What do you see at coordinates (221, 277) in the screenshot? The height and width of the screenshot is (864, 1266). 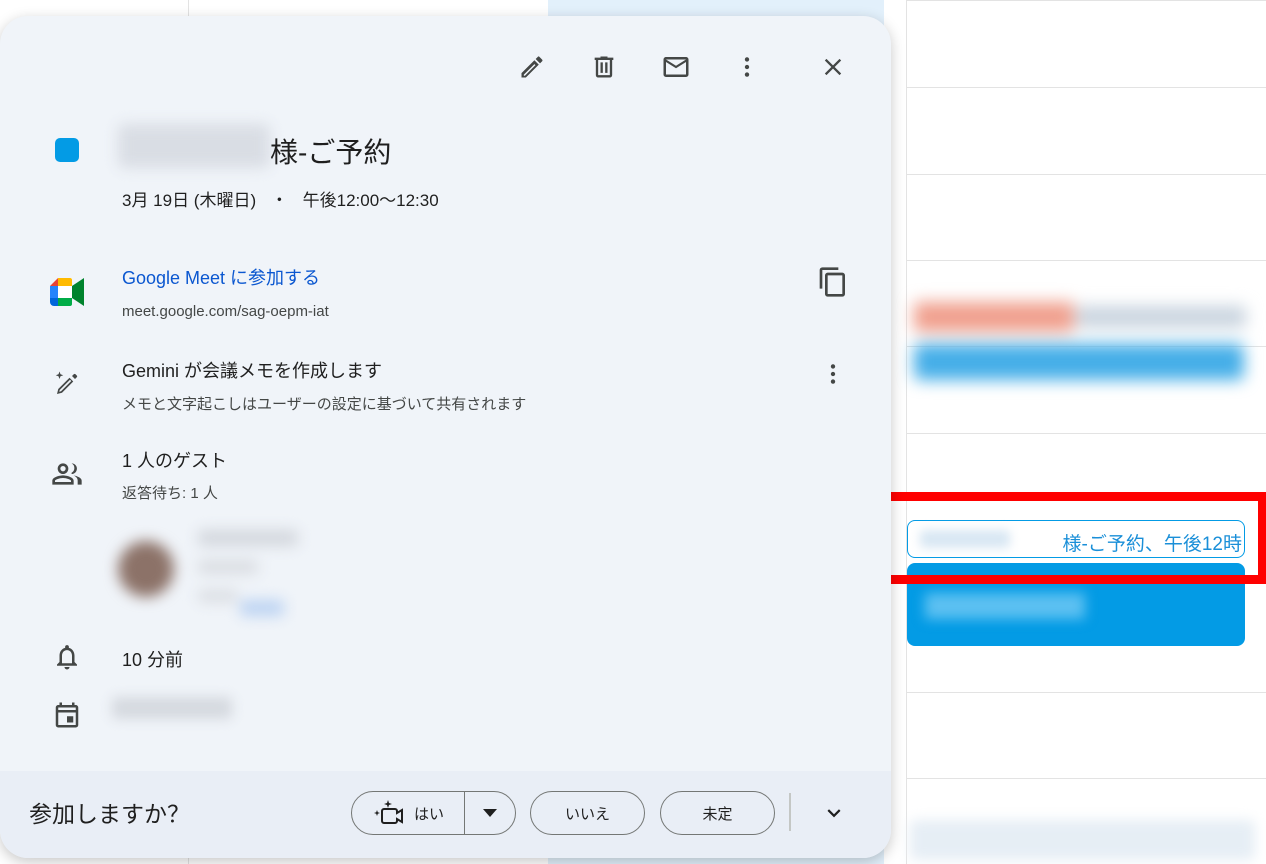 I see `join-google-meet-link: Google Meet に参加する` at bounding box center [221, 277].